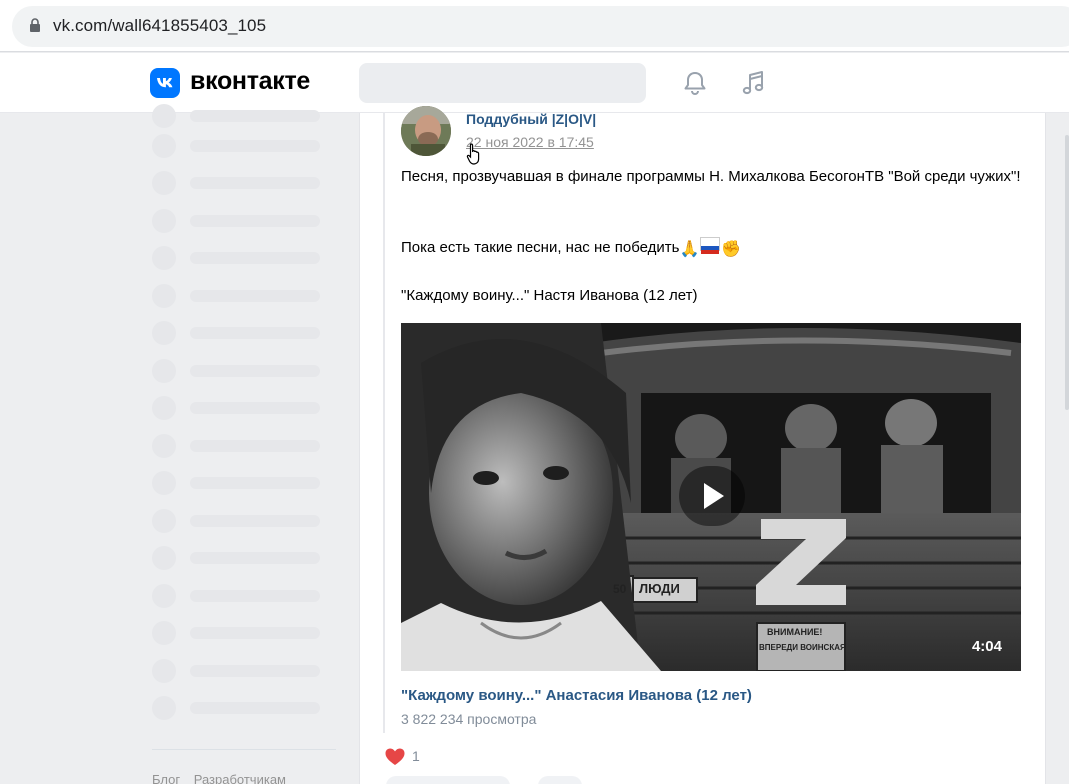 The height and width of the screenshot is (784, 1069). What do you see at coordinates (426, 131) in the screenshot?
I see `author-avatar` at bounding box center [426, 131].